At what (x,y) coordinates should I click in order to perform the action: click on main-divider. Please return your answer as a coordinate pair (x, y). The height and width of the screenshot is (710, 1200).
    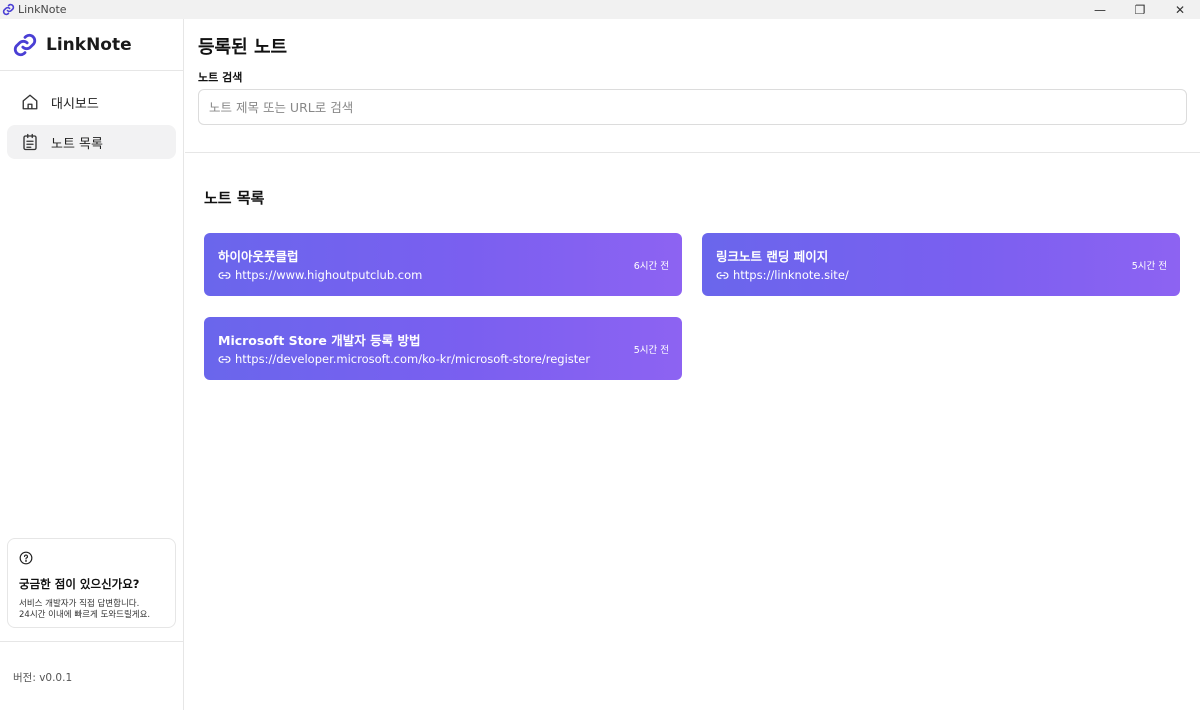
    Looking at the image, I should click on (692, 152).